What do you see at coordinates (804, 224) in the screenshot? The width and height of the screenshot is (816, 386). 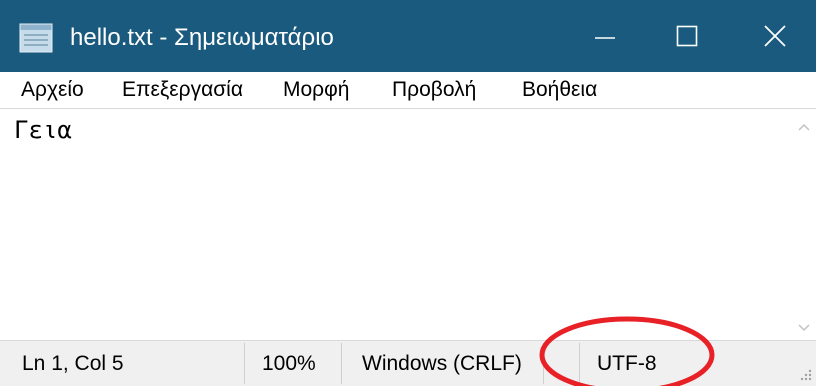 I see `vertical-scrollbar` at bounding box center [804, 224].